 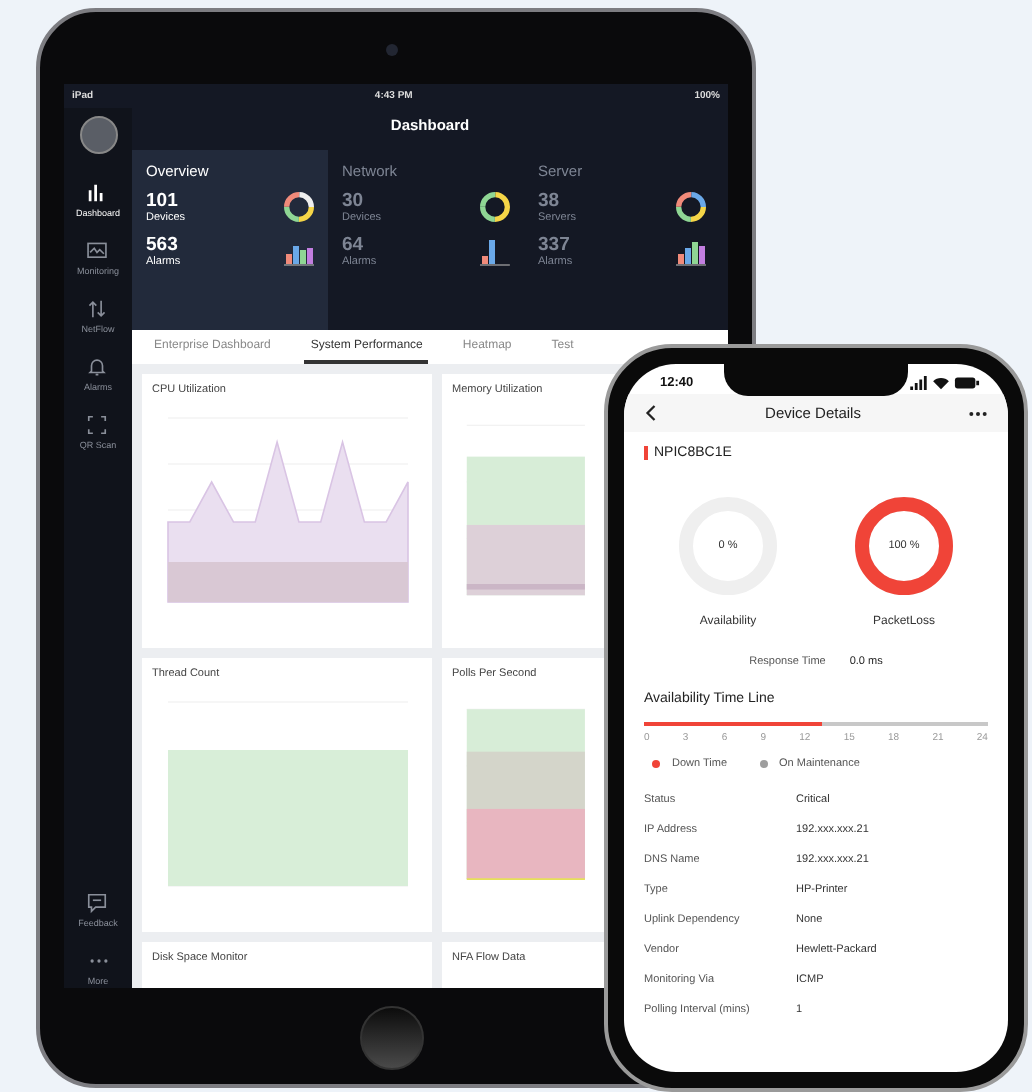 I want to click on stat-value: 64, so click(x=354, y=245).